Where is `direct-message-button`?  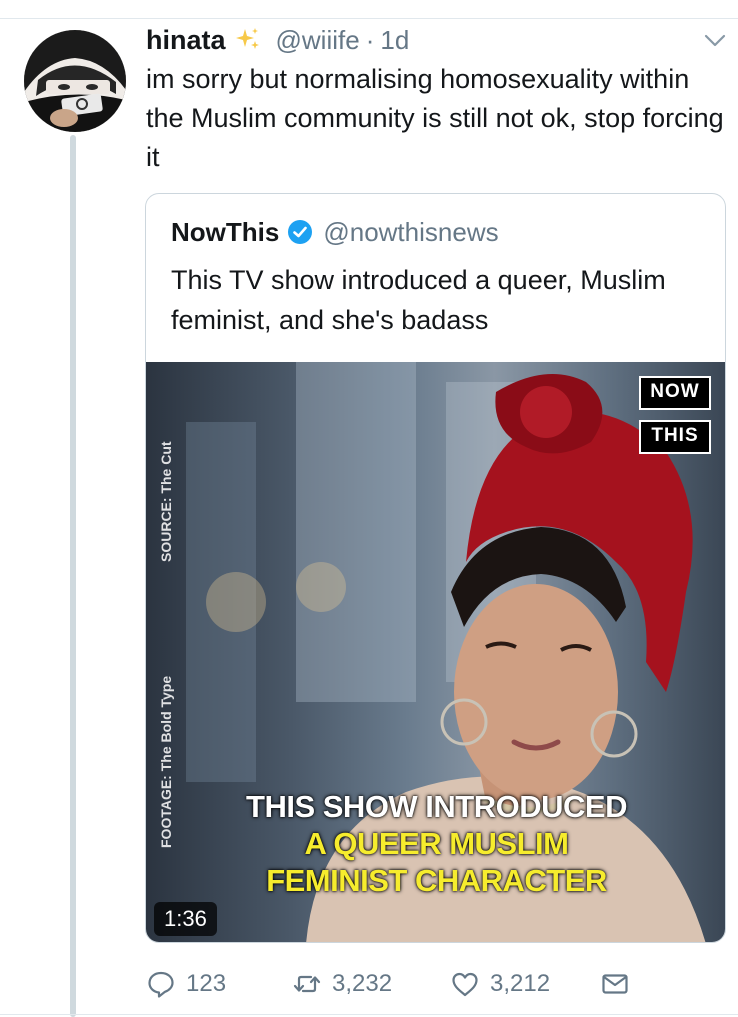
direct-message-button is located at coordinates (615, 984).